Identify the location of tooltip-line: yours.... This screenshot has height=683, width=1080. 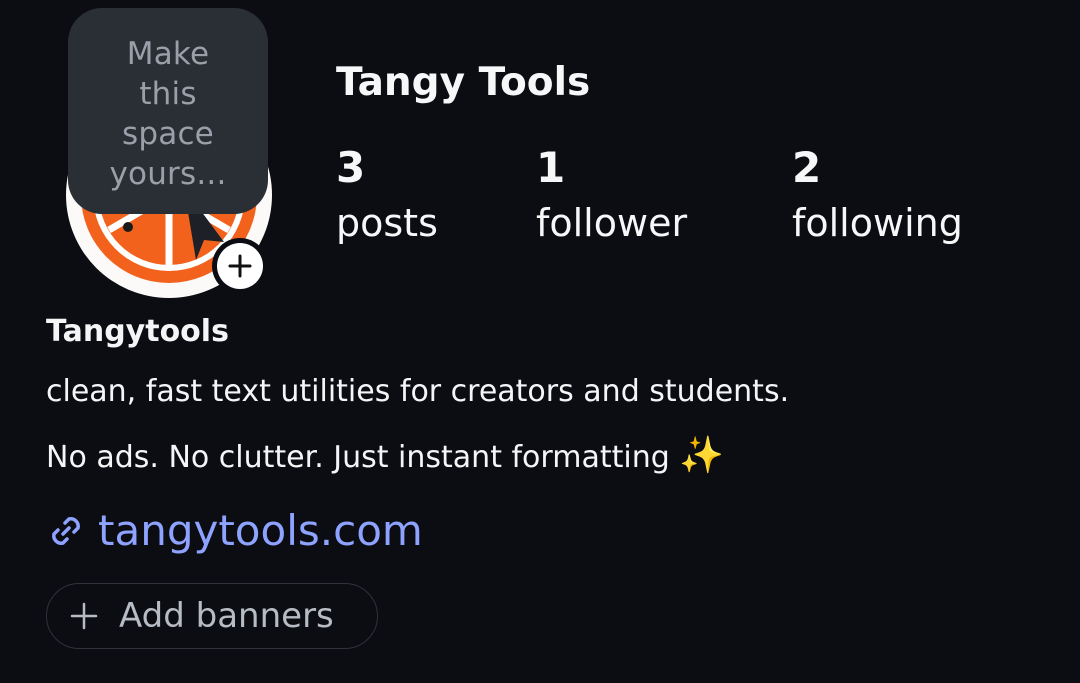
(168, 174).